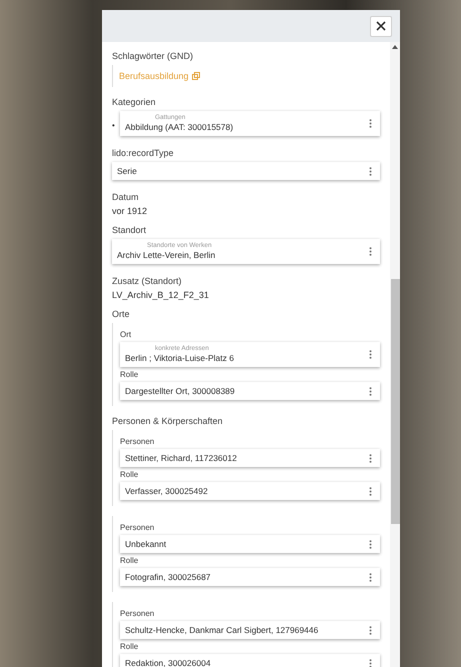  I want to click on select-field: Unbekannt, so click(250, 544).